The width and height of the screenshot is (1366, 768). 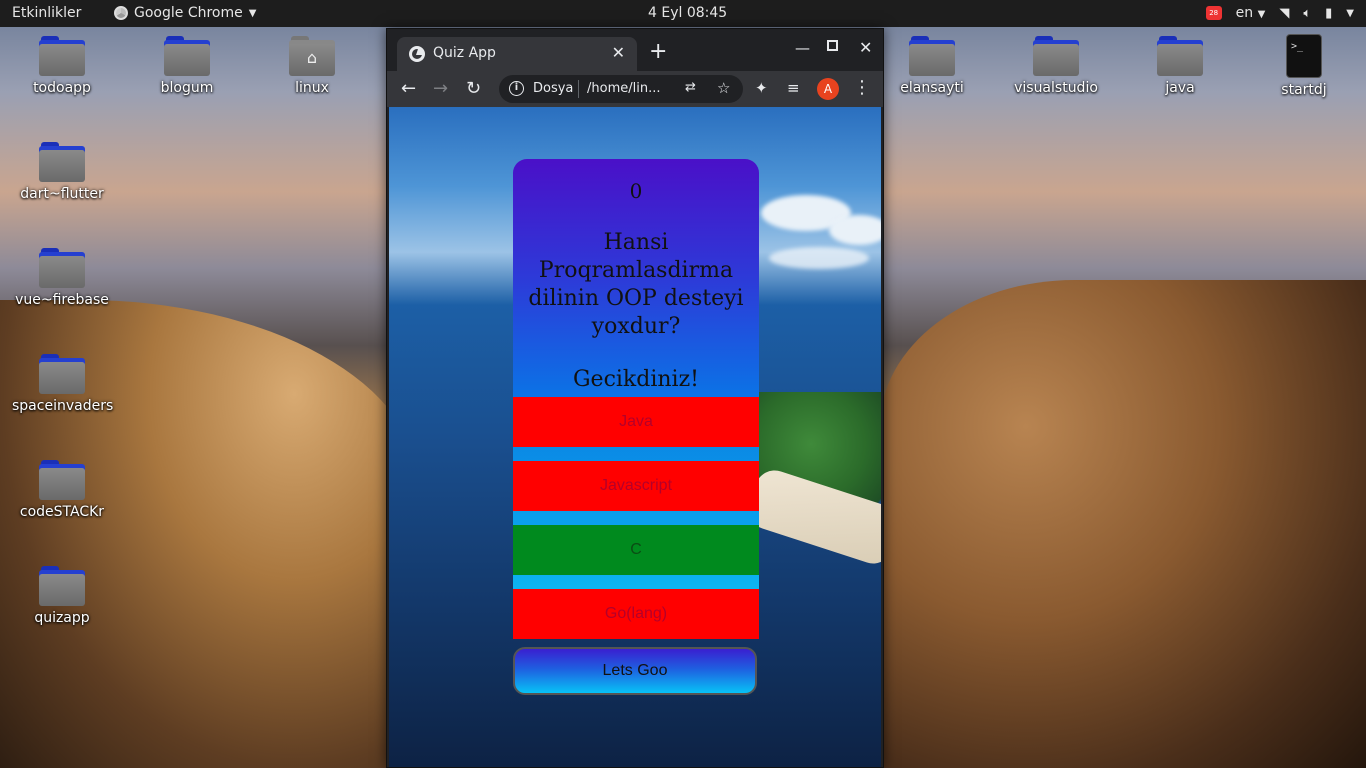 I want to click on volume-icon: 🔈︎, so click(x=1307, y=13).